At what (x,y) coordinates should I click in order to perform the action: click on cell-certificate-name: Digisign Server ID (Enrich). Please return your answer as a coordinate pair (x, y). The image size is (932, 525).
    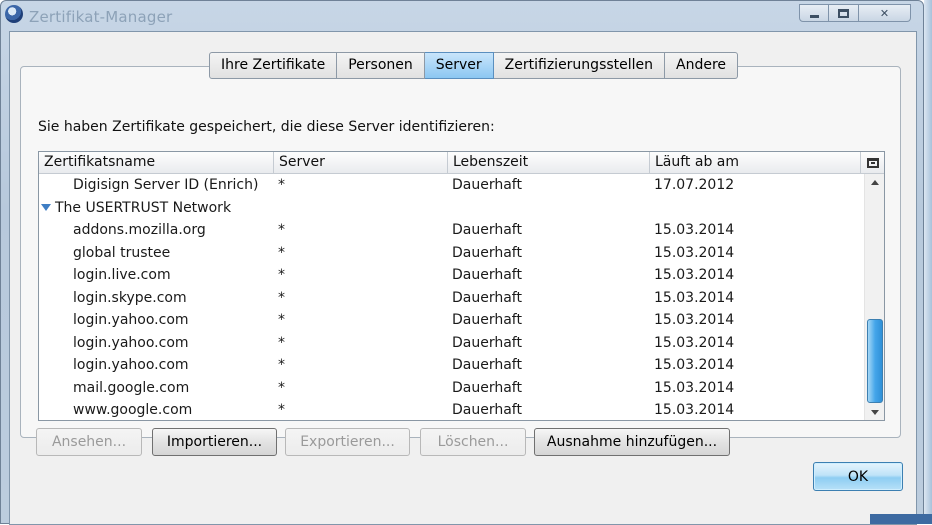
    Looking at the image, I should click on (166, 185).